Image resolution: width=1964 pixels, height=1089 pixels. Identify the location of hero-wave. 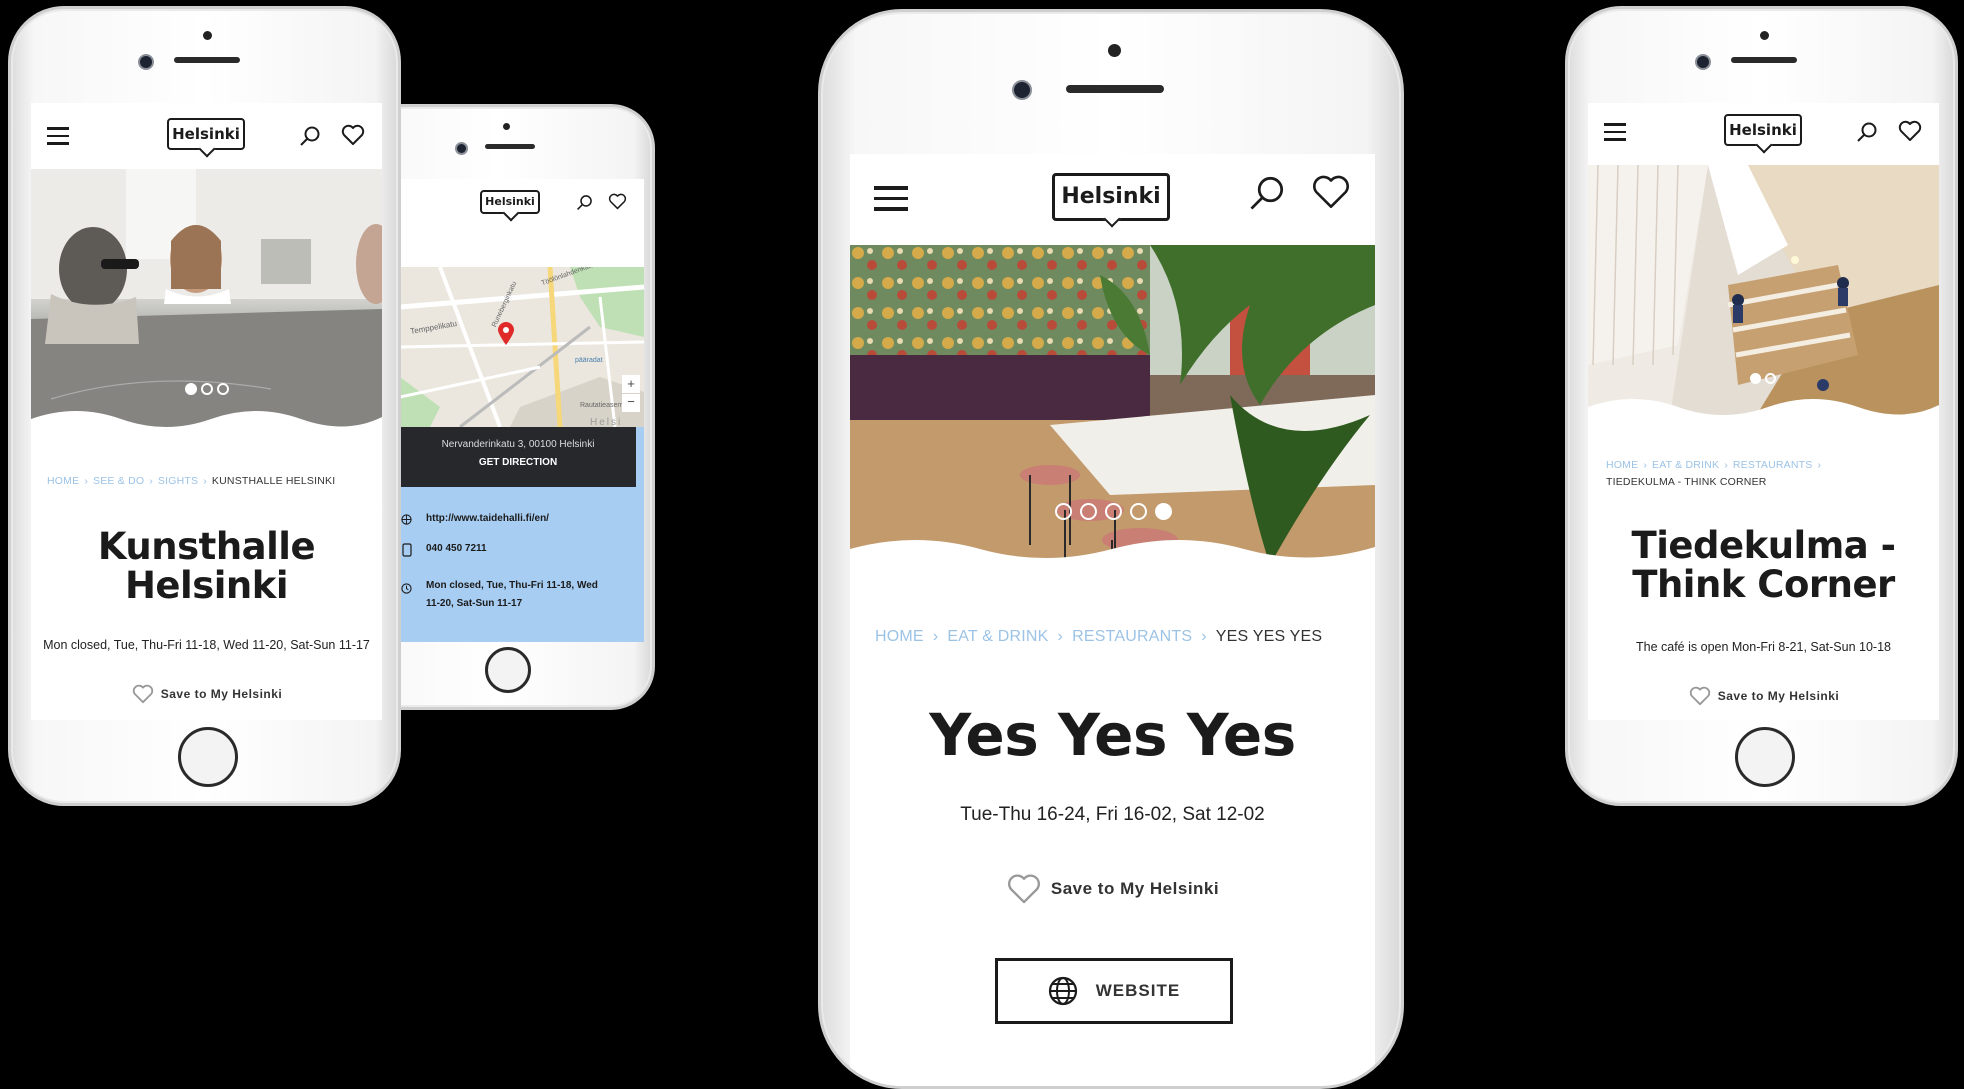
(1763, 414).